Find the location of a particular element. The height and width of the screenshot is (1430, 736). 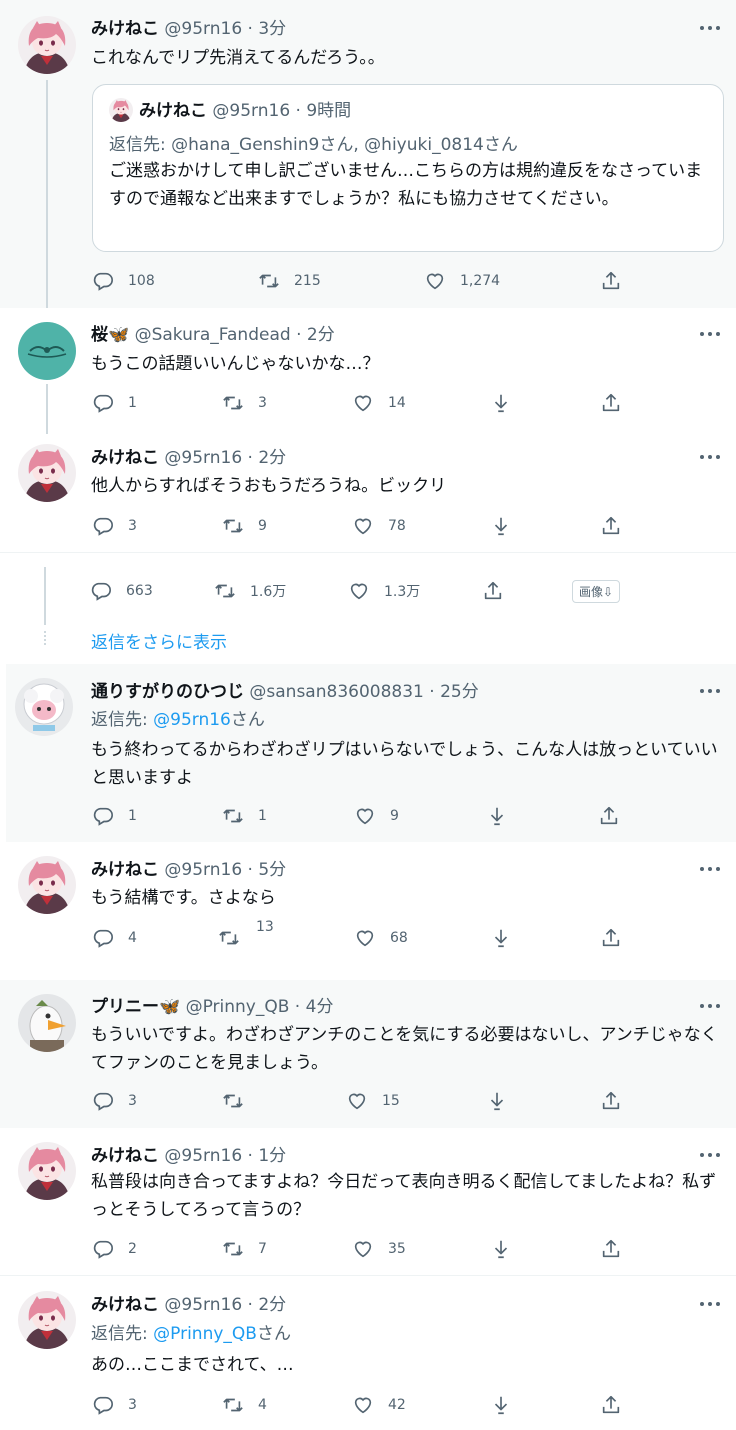

retweet-button is located at coordinates (240, 1101).